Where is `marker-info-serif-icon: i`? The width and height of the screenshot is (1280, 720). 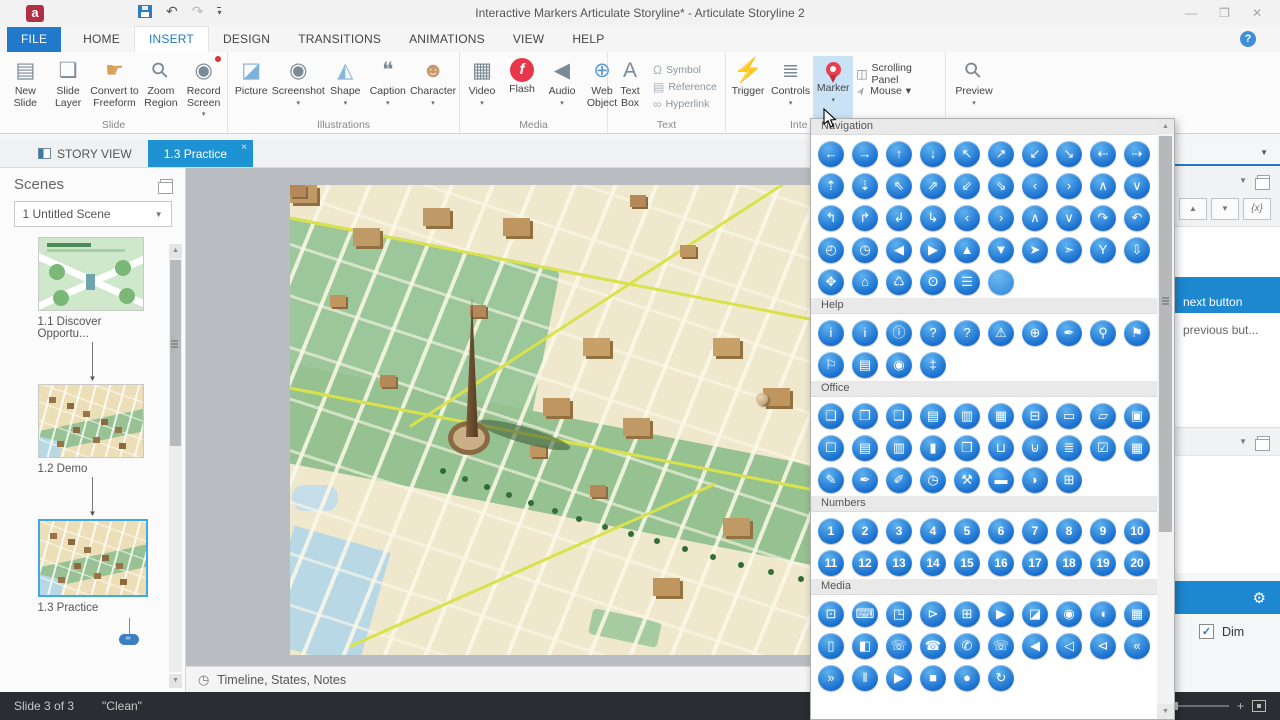
marker-info-serif-icon: i is located at coordinates (831, 333).